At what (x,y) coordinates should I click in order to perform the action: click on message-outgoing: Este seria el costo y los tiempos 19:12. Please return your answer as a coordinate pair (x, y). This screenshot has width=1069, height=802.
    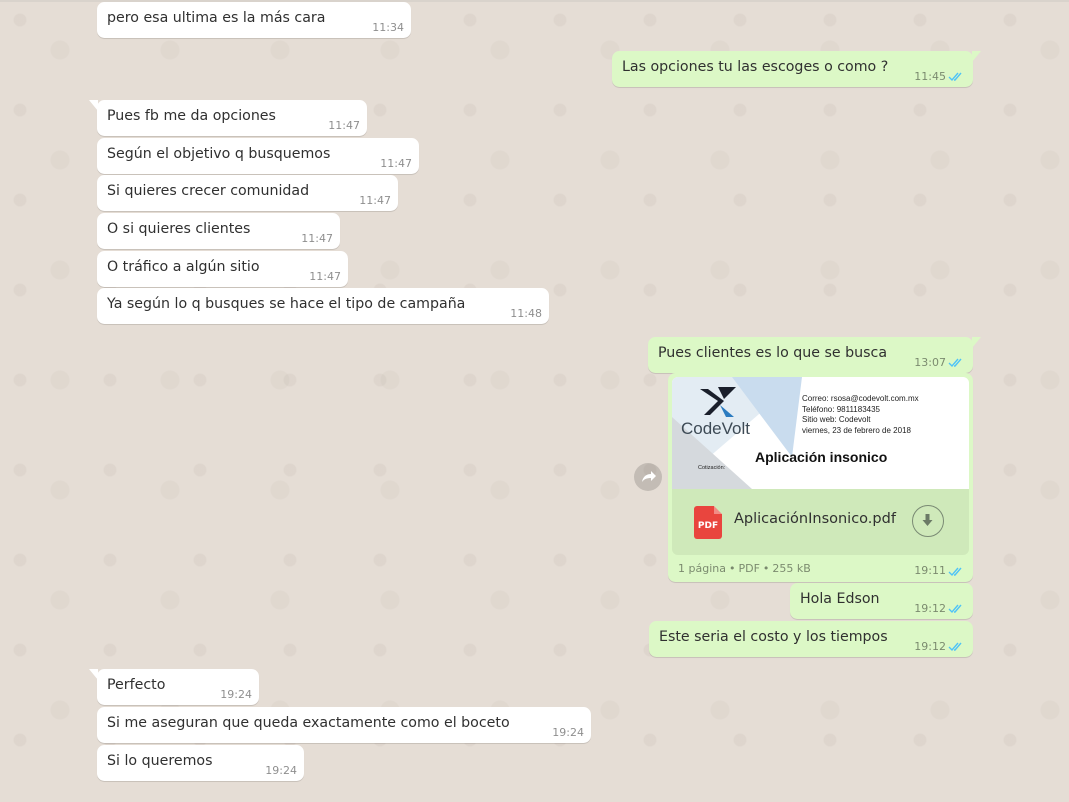
    Looking at the image, I should click on (811, 639).